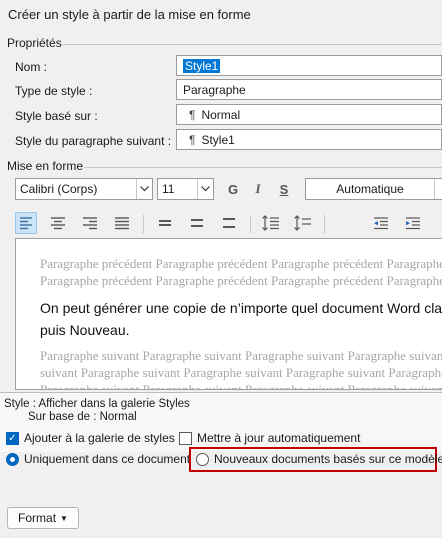 This screenshot has width=442, height=538. Describe the element at coordinates (218, 139) in the screenshot. I see `next-style-value: Style1` at that location.